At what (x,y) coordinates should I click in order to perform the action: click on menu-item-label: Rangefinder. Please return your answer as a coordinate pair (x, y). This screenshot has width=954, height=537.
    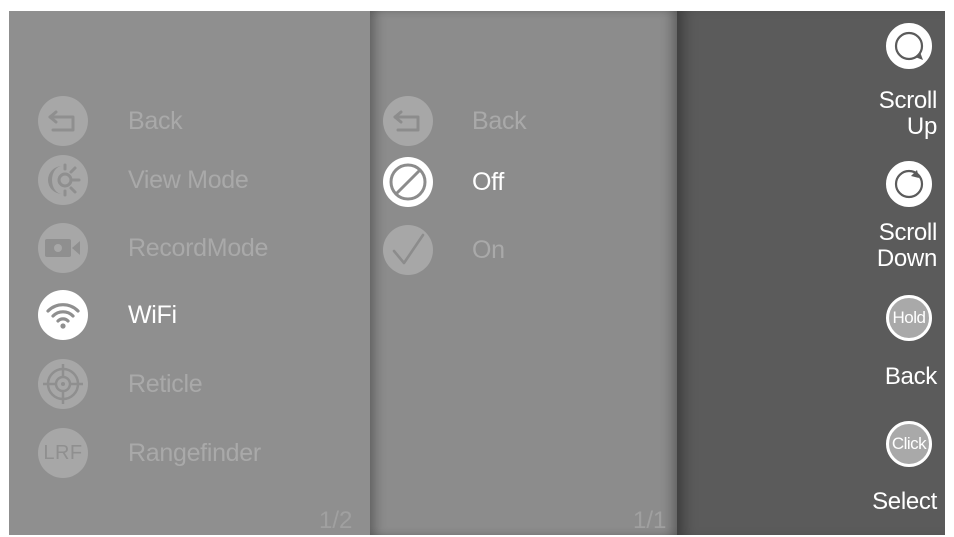
    Looking at the image, I should click on (194, 452).